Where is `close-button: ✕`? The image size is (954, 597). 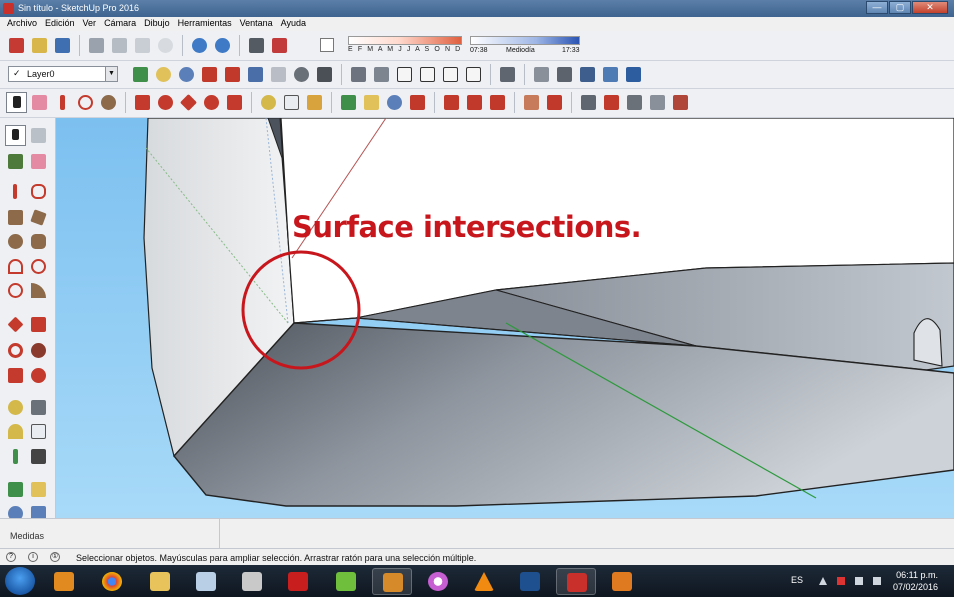
close-button: ✕ is located at coordinates (930, 7).